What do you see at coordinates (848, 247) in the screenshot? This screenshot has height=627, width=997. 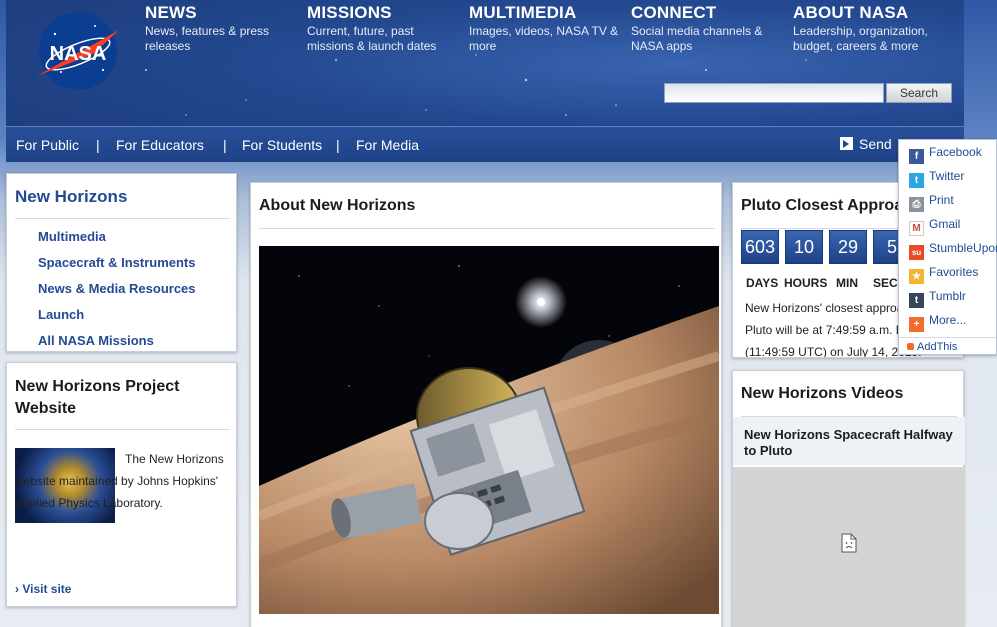 I see `countdown-minutes: 29` at bounding box center [848, 247].